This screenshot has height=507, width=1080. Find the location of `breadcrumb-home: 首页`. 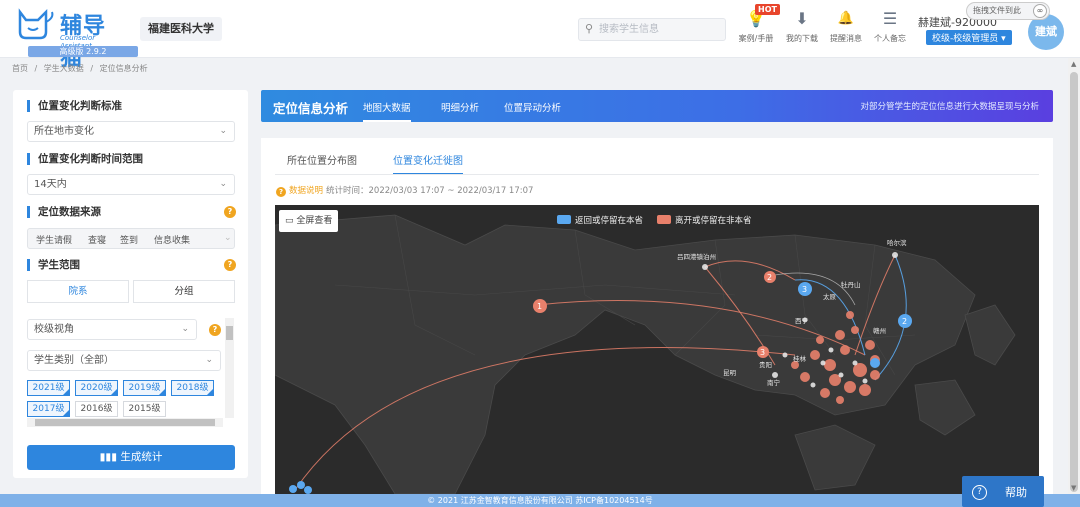

breadcrumb-home: 首页 is located at coordinates (20, 68).